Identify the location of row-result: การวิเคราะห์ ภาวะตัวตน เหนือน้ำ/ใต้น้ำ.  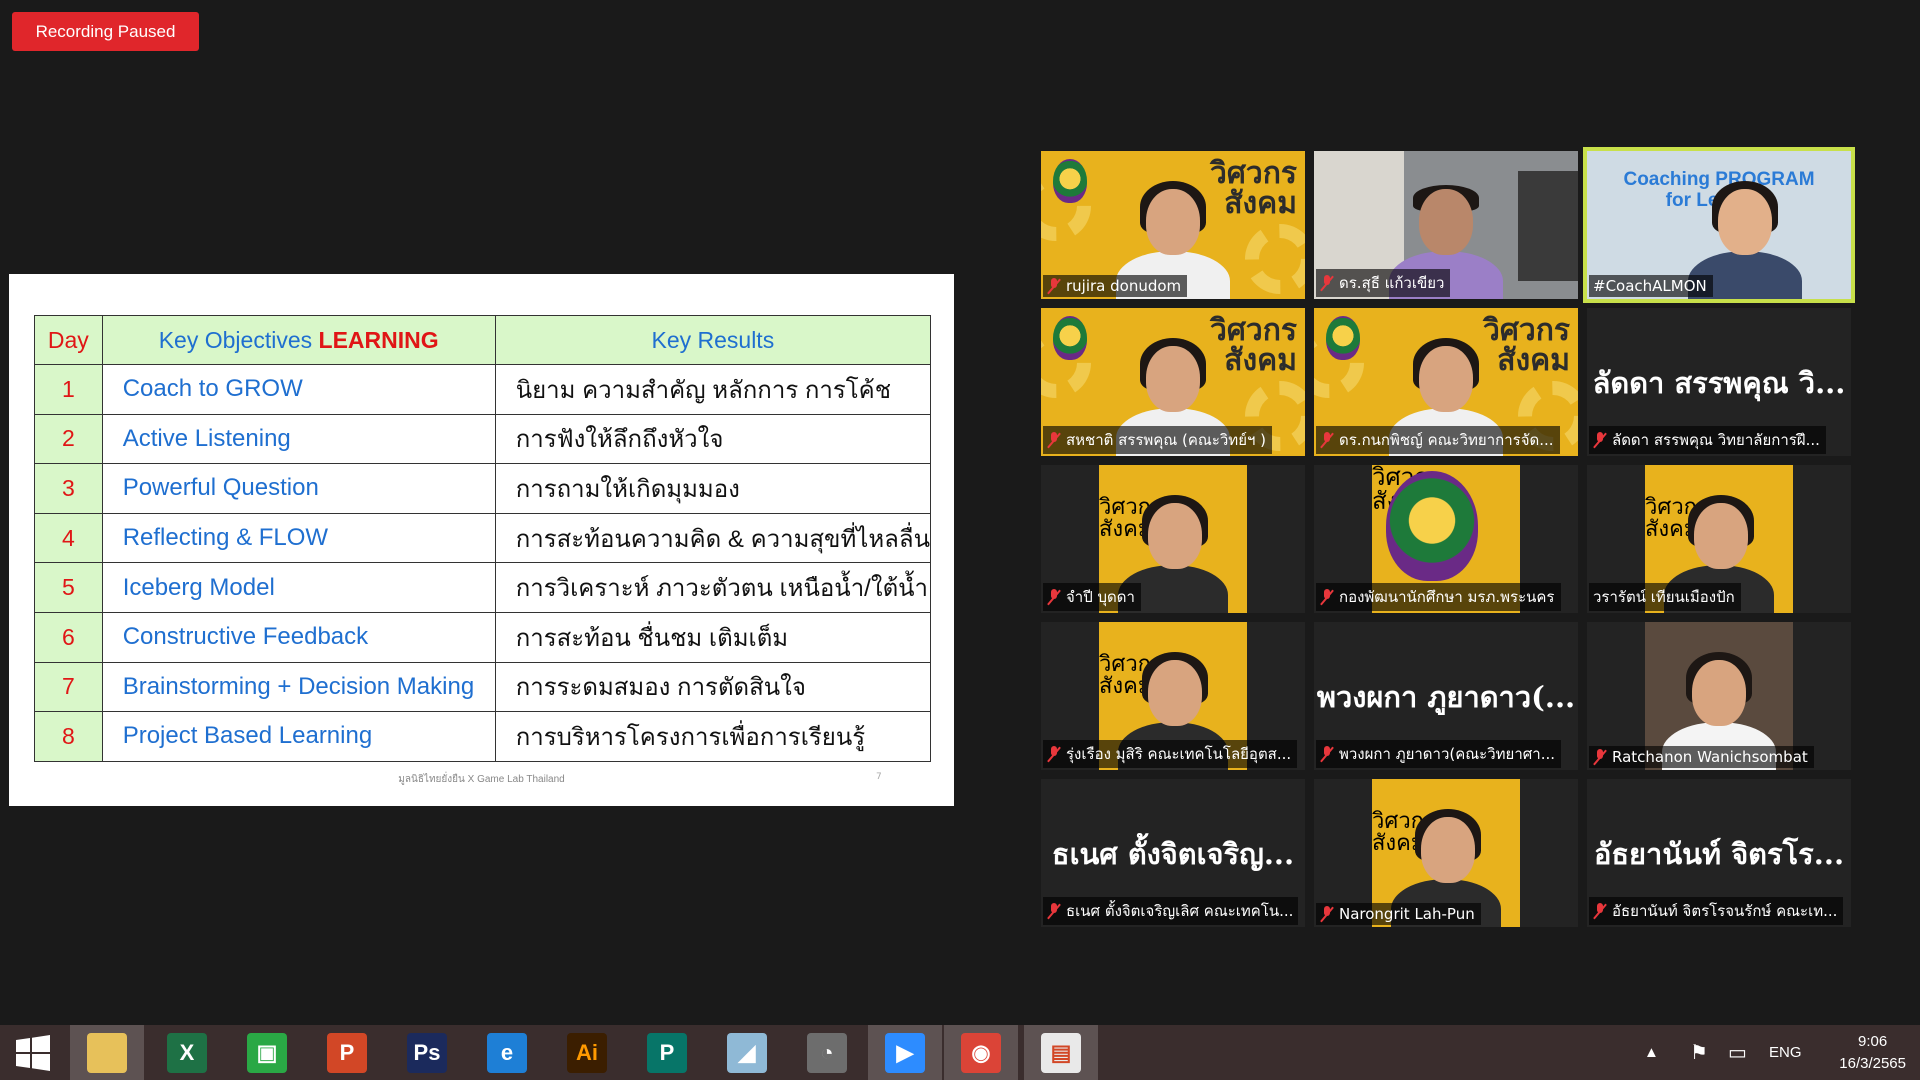
(713, 587).